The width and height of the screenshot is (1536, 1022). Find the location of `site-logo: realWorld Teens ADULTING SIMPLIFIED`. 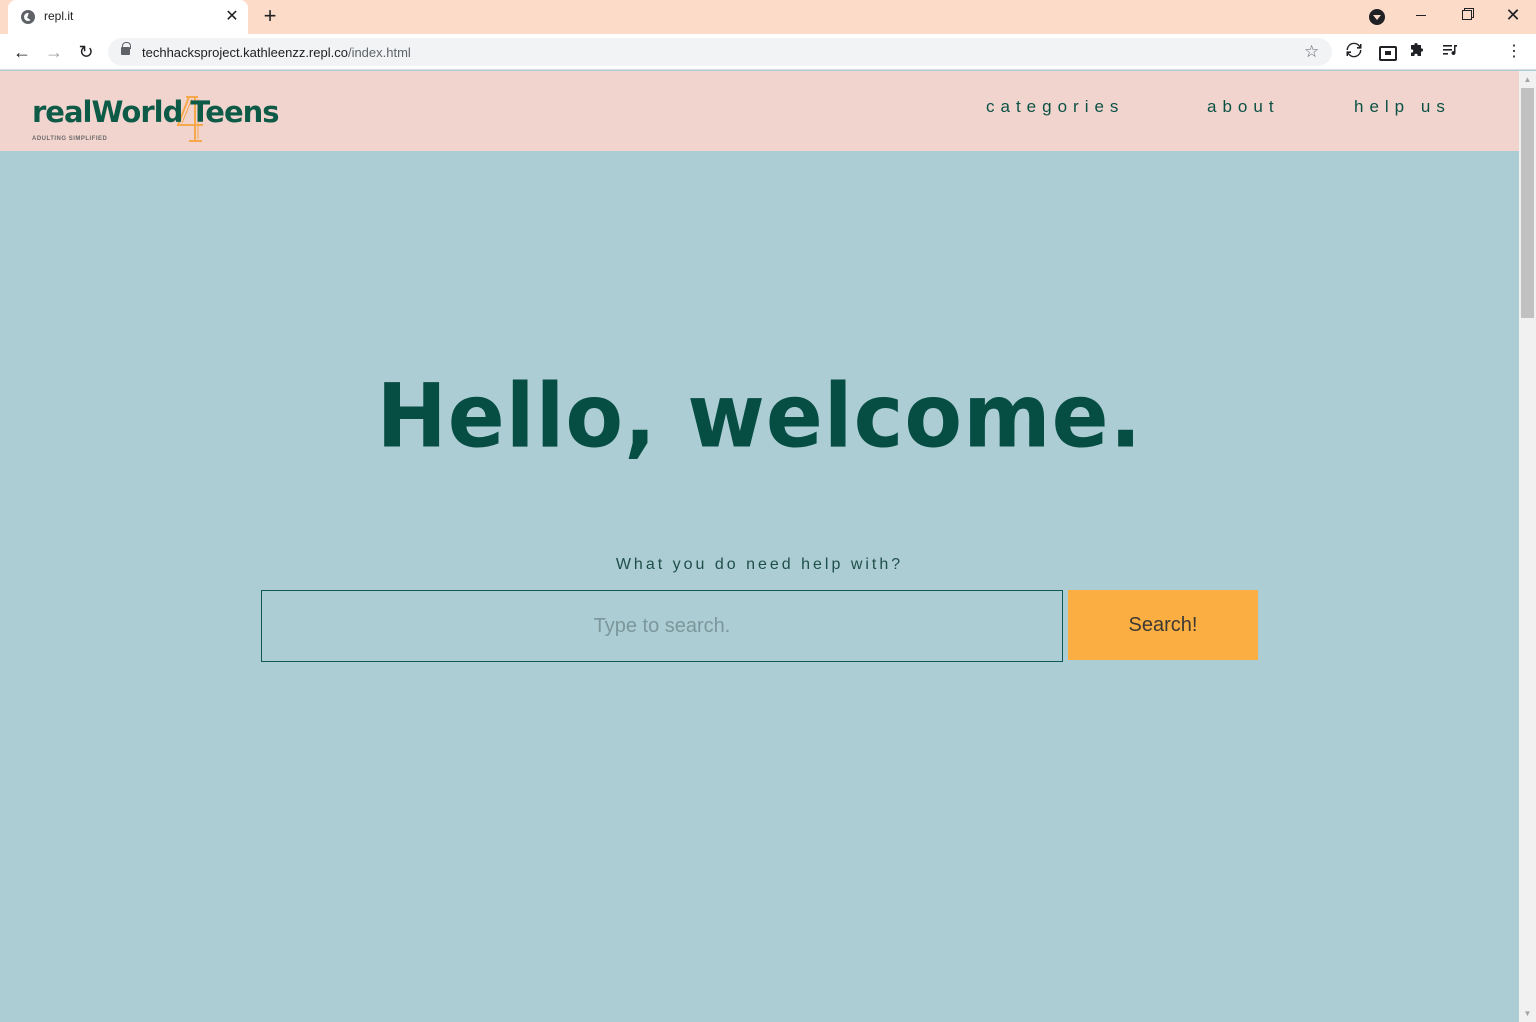

site-logo: realWorld Teens ADULTING SIMPLIFIED is located at coordinates (162, 119).